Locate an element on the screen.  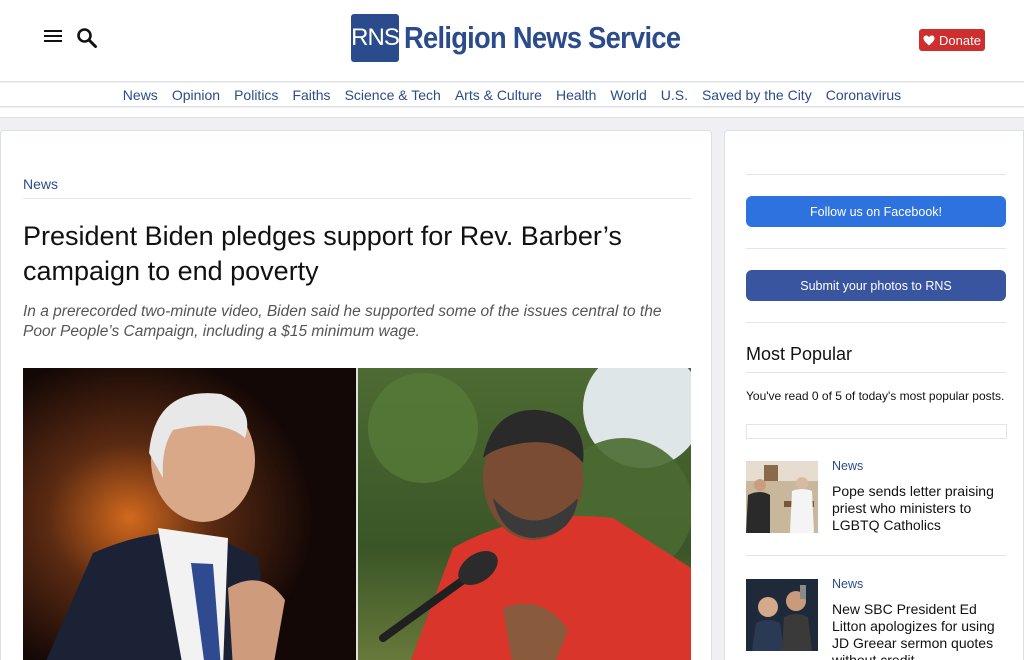
nav-item-opinion: Opinion is located at coordinates (196, 95).